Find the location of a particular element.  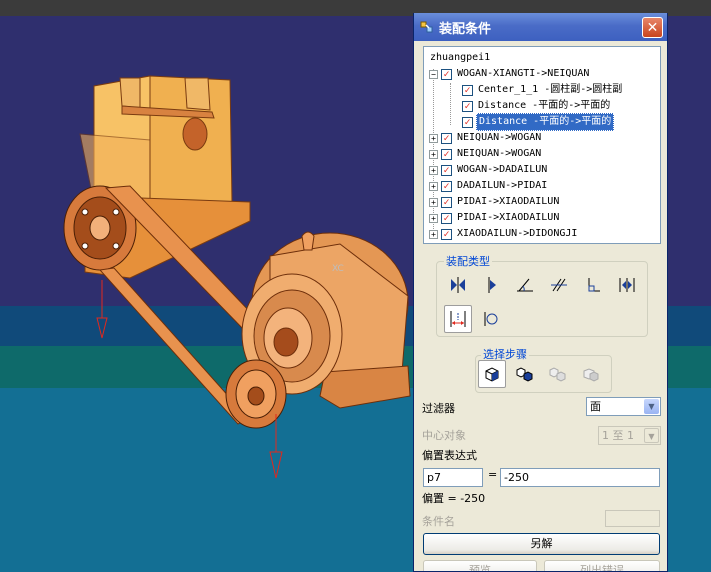

condition-name-field is located at coordinates (632, 518).